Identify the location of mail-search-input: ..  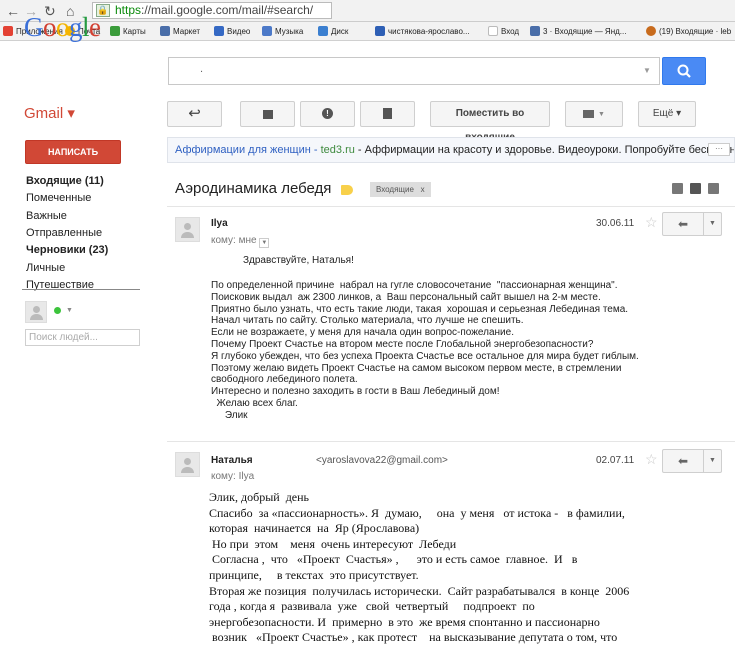
(414, 71).